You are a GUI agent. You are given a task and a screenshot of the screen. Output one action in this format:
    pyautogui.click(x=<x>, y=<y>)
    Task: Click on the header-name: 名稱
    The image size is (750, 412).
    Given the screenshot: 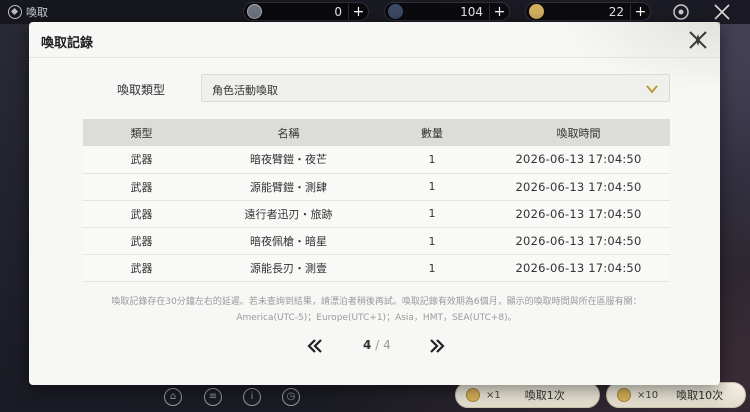 What is the action you would take?
    pyautogui.click(x=288, y=132)
    